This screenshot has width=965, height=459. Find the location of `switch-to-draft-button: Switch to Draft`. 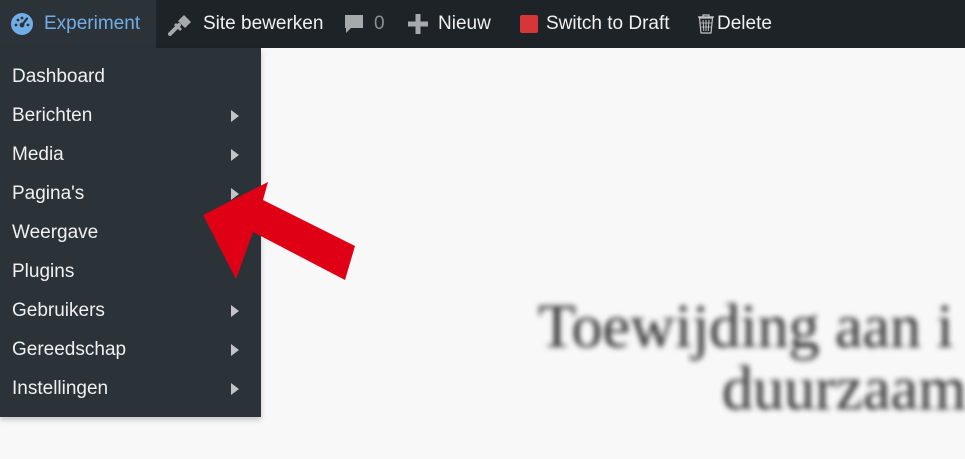

switch-to-draft-button: Switch to Draft is located at coordinates (608, 24).